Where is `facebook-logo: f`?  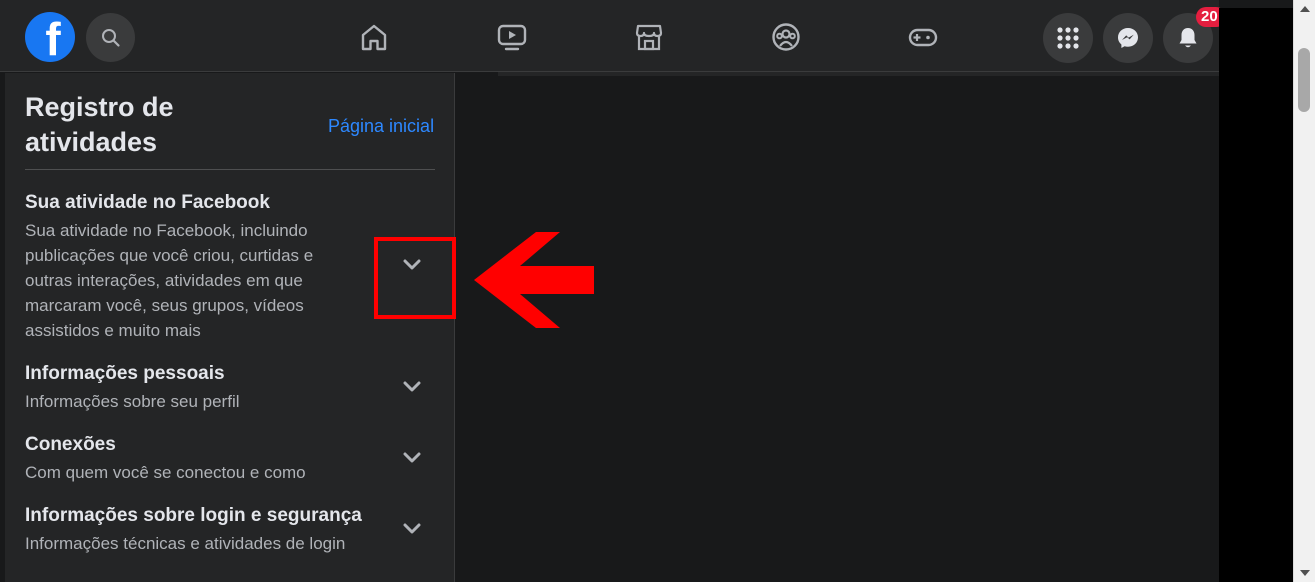 facebook-logo: f is located at coordinates (50, 37).